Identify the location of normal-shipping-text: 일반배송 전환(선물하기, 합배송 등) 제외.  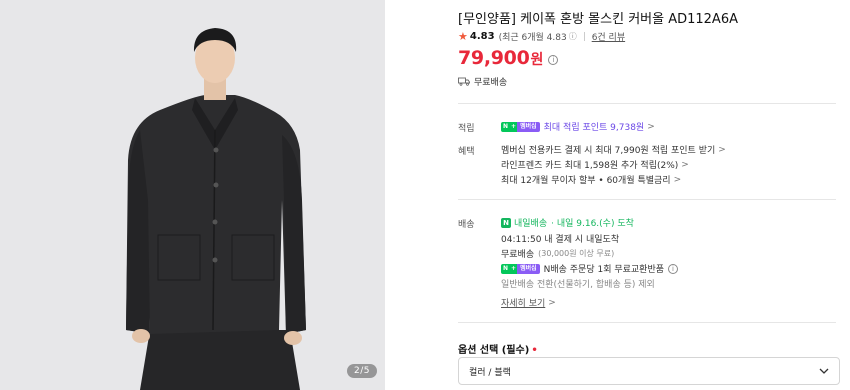
(578, 285).